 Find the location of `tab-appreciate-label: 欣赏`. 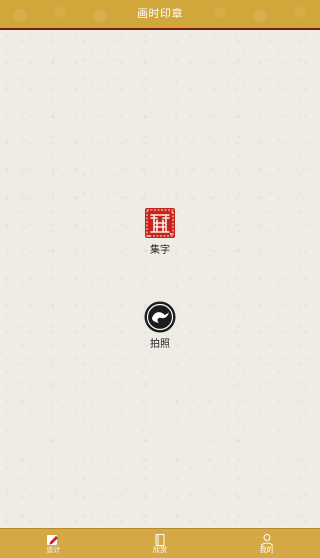

tab-appreciate-label: 欣赏 is located at coordinates (160, 550).